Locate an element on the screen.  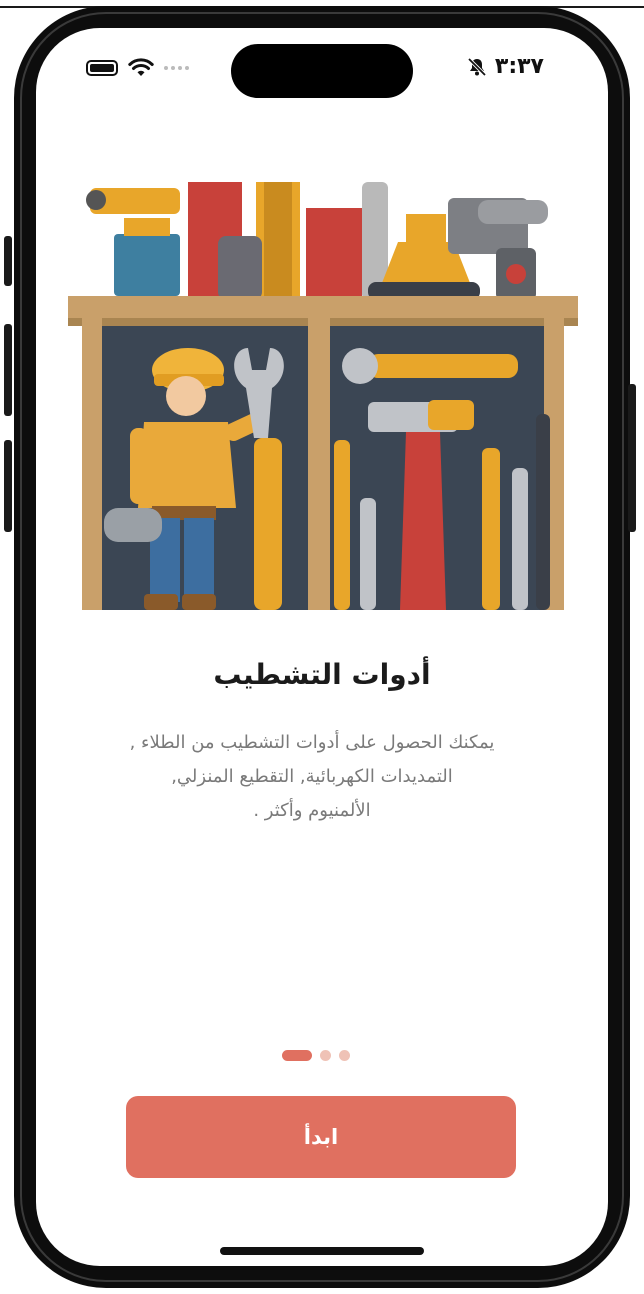
volume-up-button is located at coordinates (8, 370).